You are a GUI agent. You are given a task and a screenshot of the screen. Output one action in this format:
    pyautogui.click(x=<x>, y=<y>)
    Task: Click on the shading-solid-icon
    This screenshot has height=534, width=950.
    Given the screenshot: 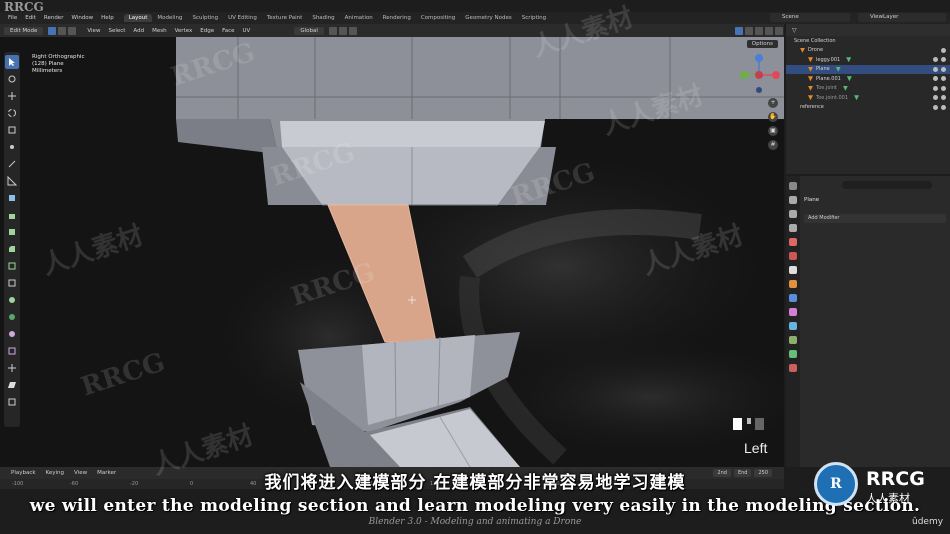 What is the action you would take?
    pyautogui.click(x=759, y=30)
    